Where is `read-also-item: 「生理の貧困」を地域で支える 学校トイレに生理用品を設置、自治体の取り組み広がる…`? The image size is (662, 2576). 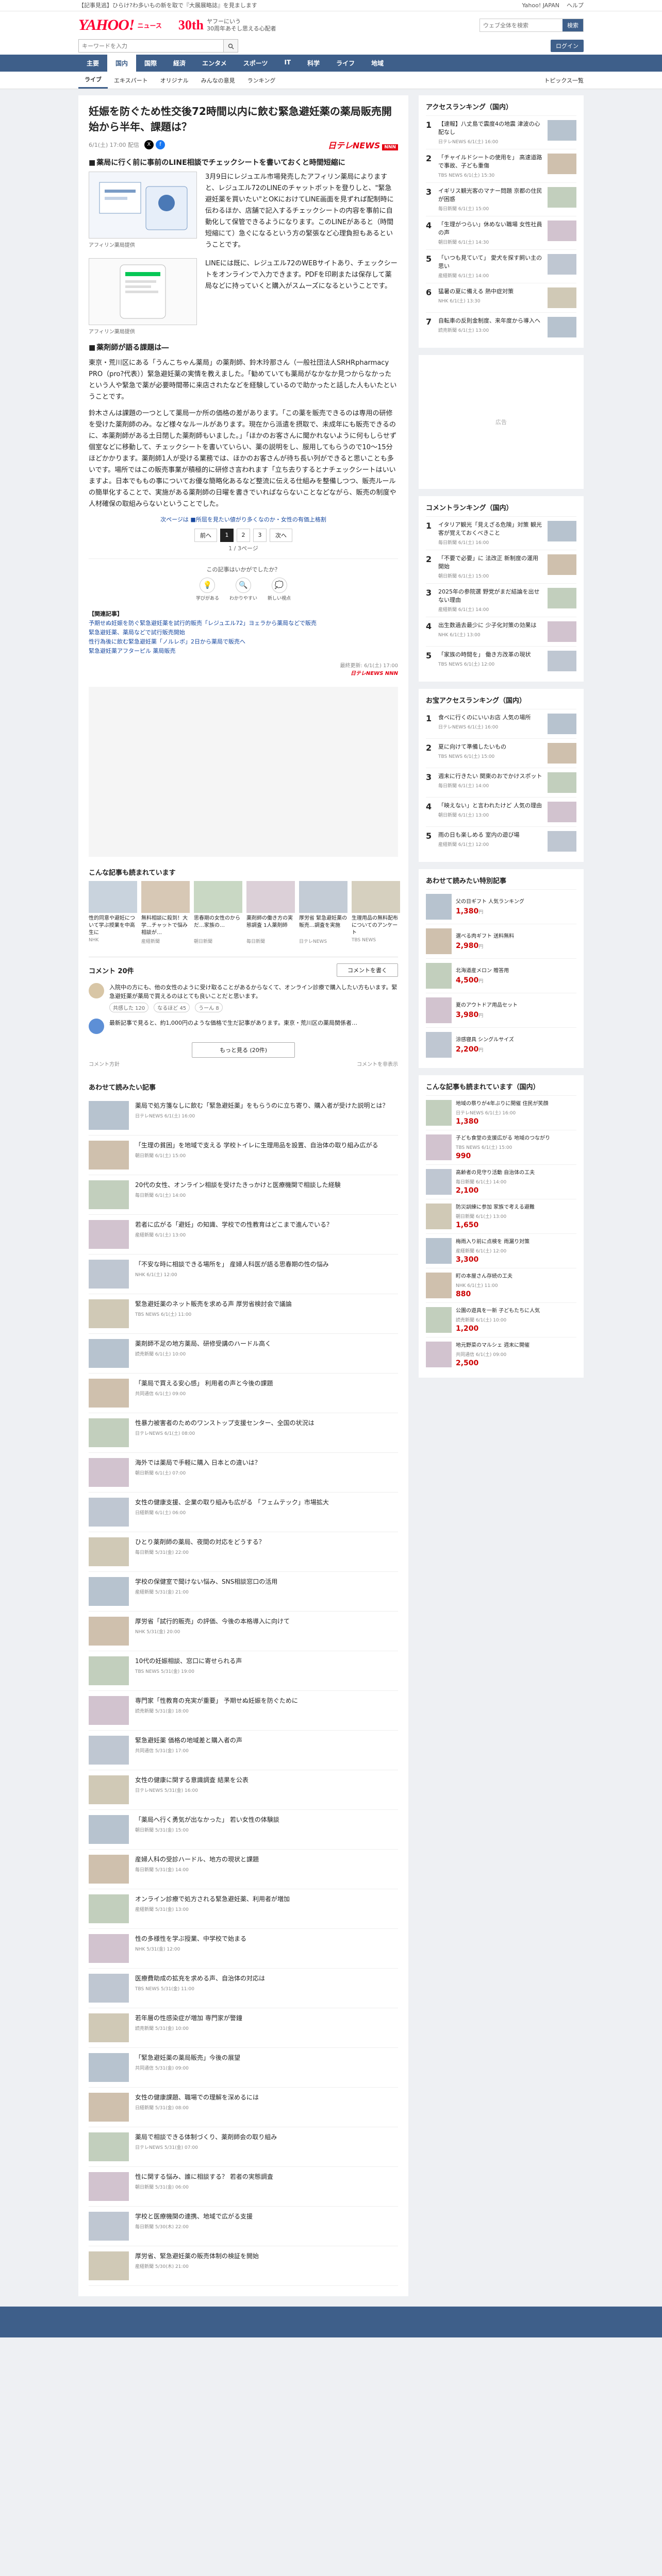
read-also-item: 「生理の貧困」を地域で支える 学校トイレに生理用品を設置、自治体の取り組み広がる… is located at coordinates (244, 1155).